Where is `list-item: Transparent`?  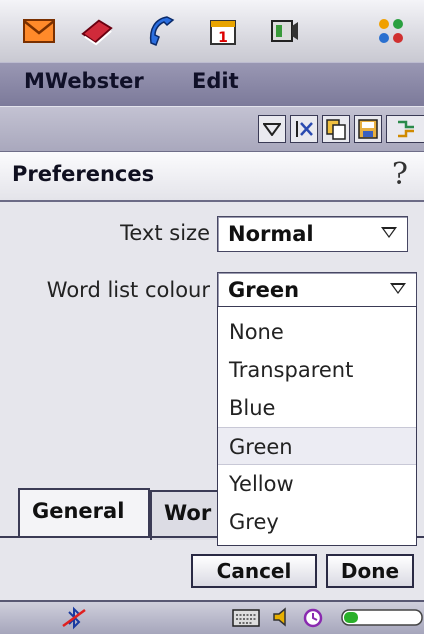 list-item: Transparent is located at coordinates (317, 370).